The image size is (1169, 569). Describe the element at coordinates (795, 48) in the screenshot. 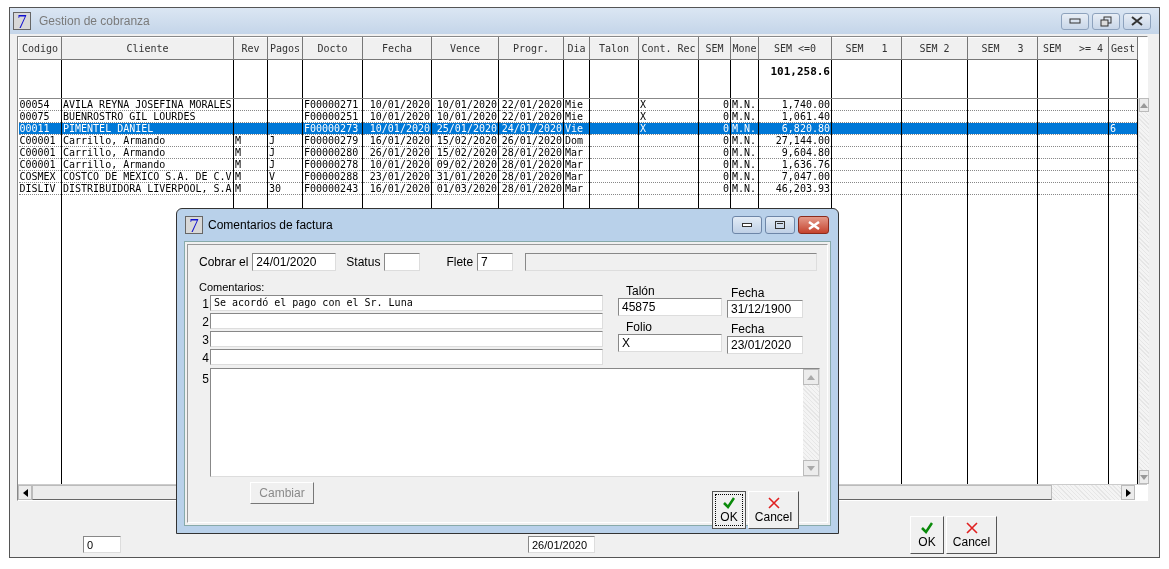

I see `column-header: SEM <=0` at that location.